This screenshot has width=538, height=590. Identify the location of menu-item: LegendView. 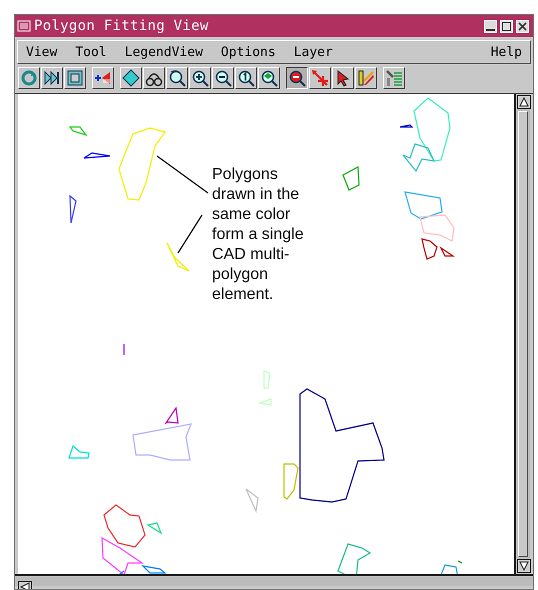
(163, 52).